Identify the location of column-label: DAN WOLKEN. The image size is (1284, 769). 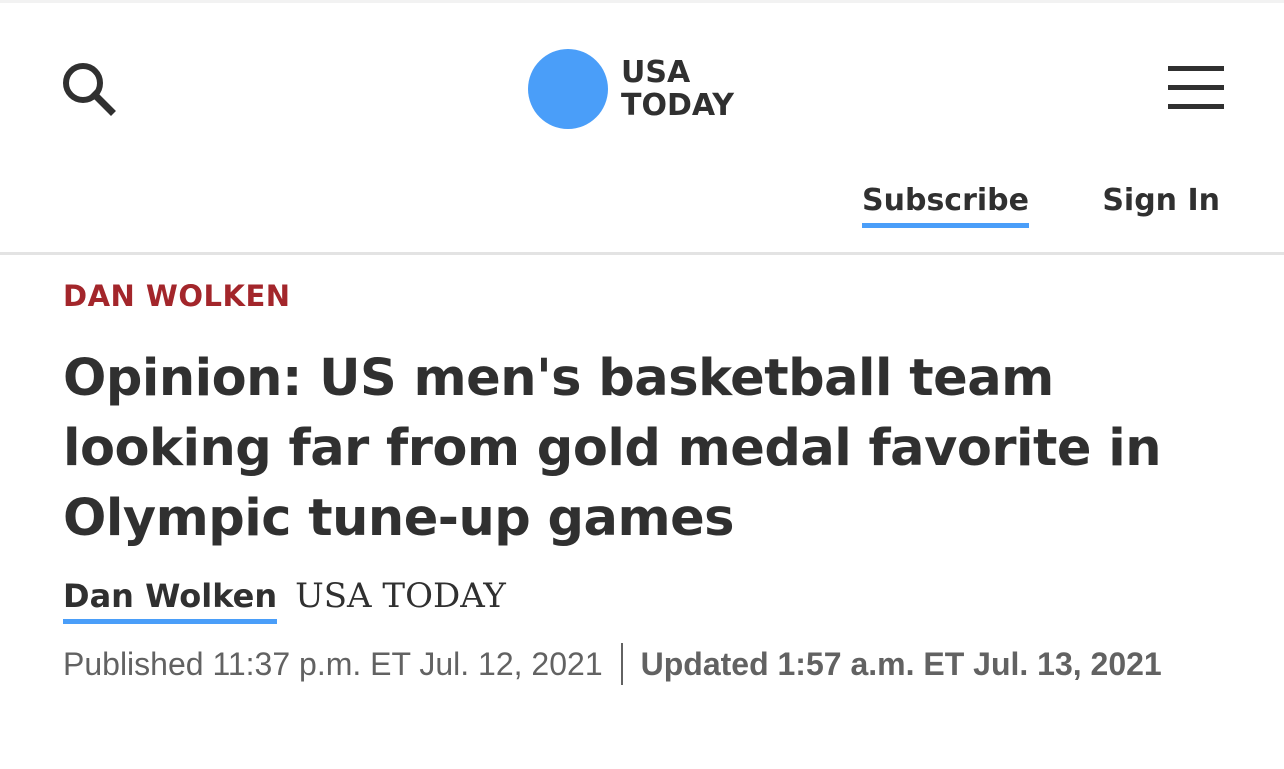
(177, 296).